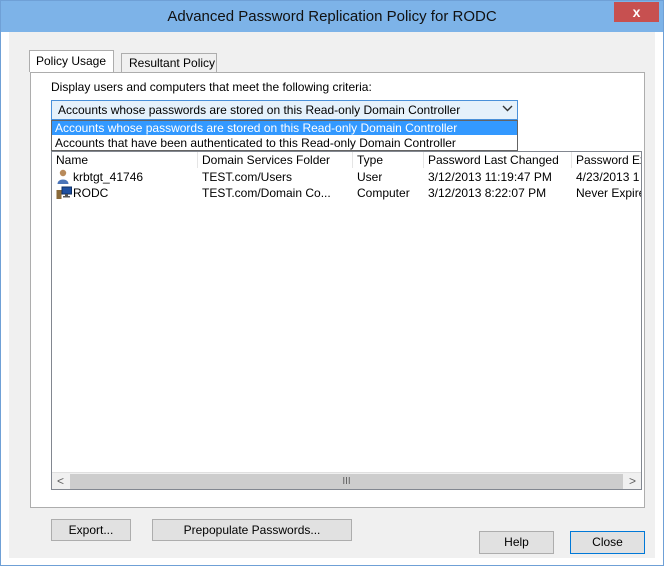  Describe the element at coordinates (71, 61) in the screenshot. I see `tab-policy-usage: Policy Usage` at that location.